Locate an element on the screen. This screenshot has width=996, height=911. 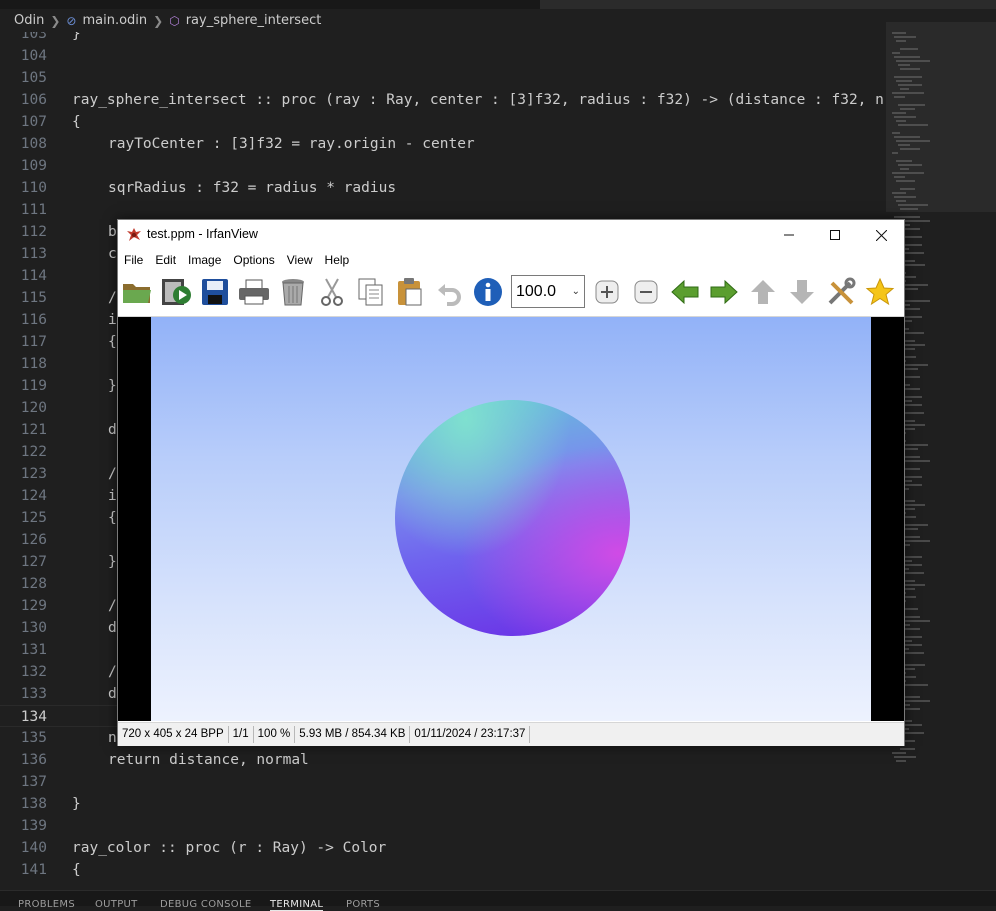
breadcrumb-folder: Odin is located at coordinates (29, 20).